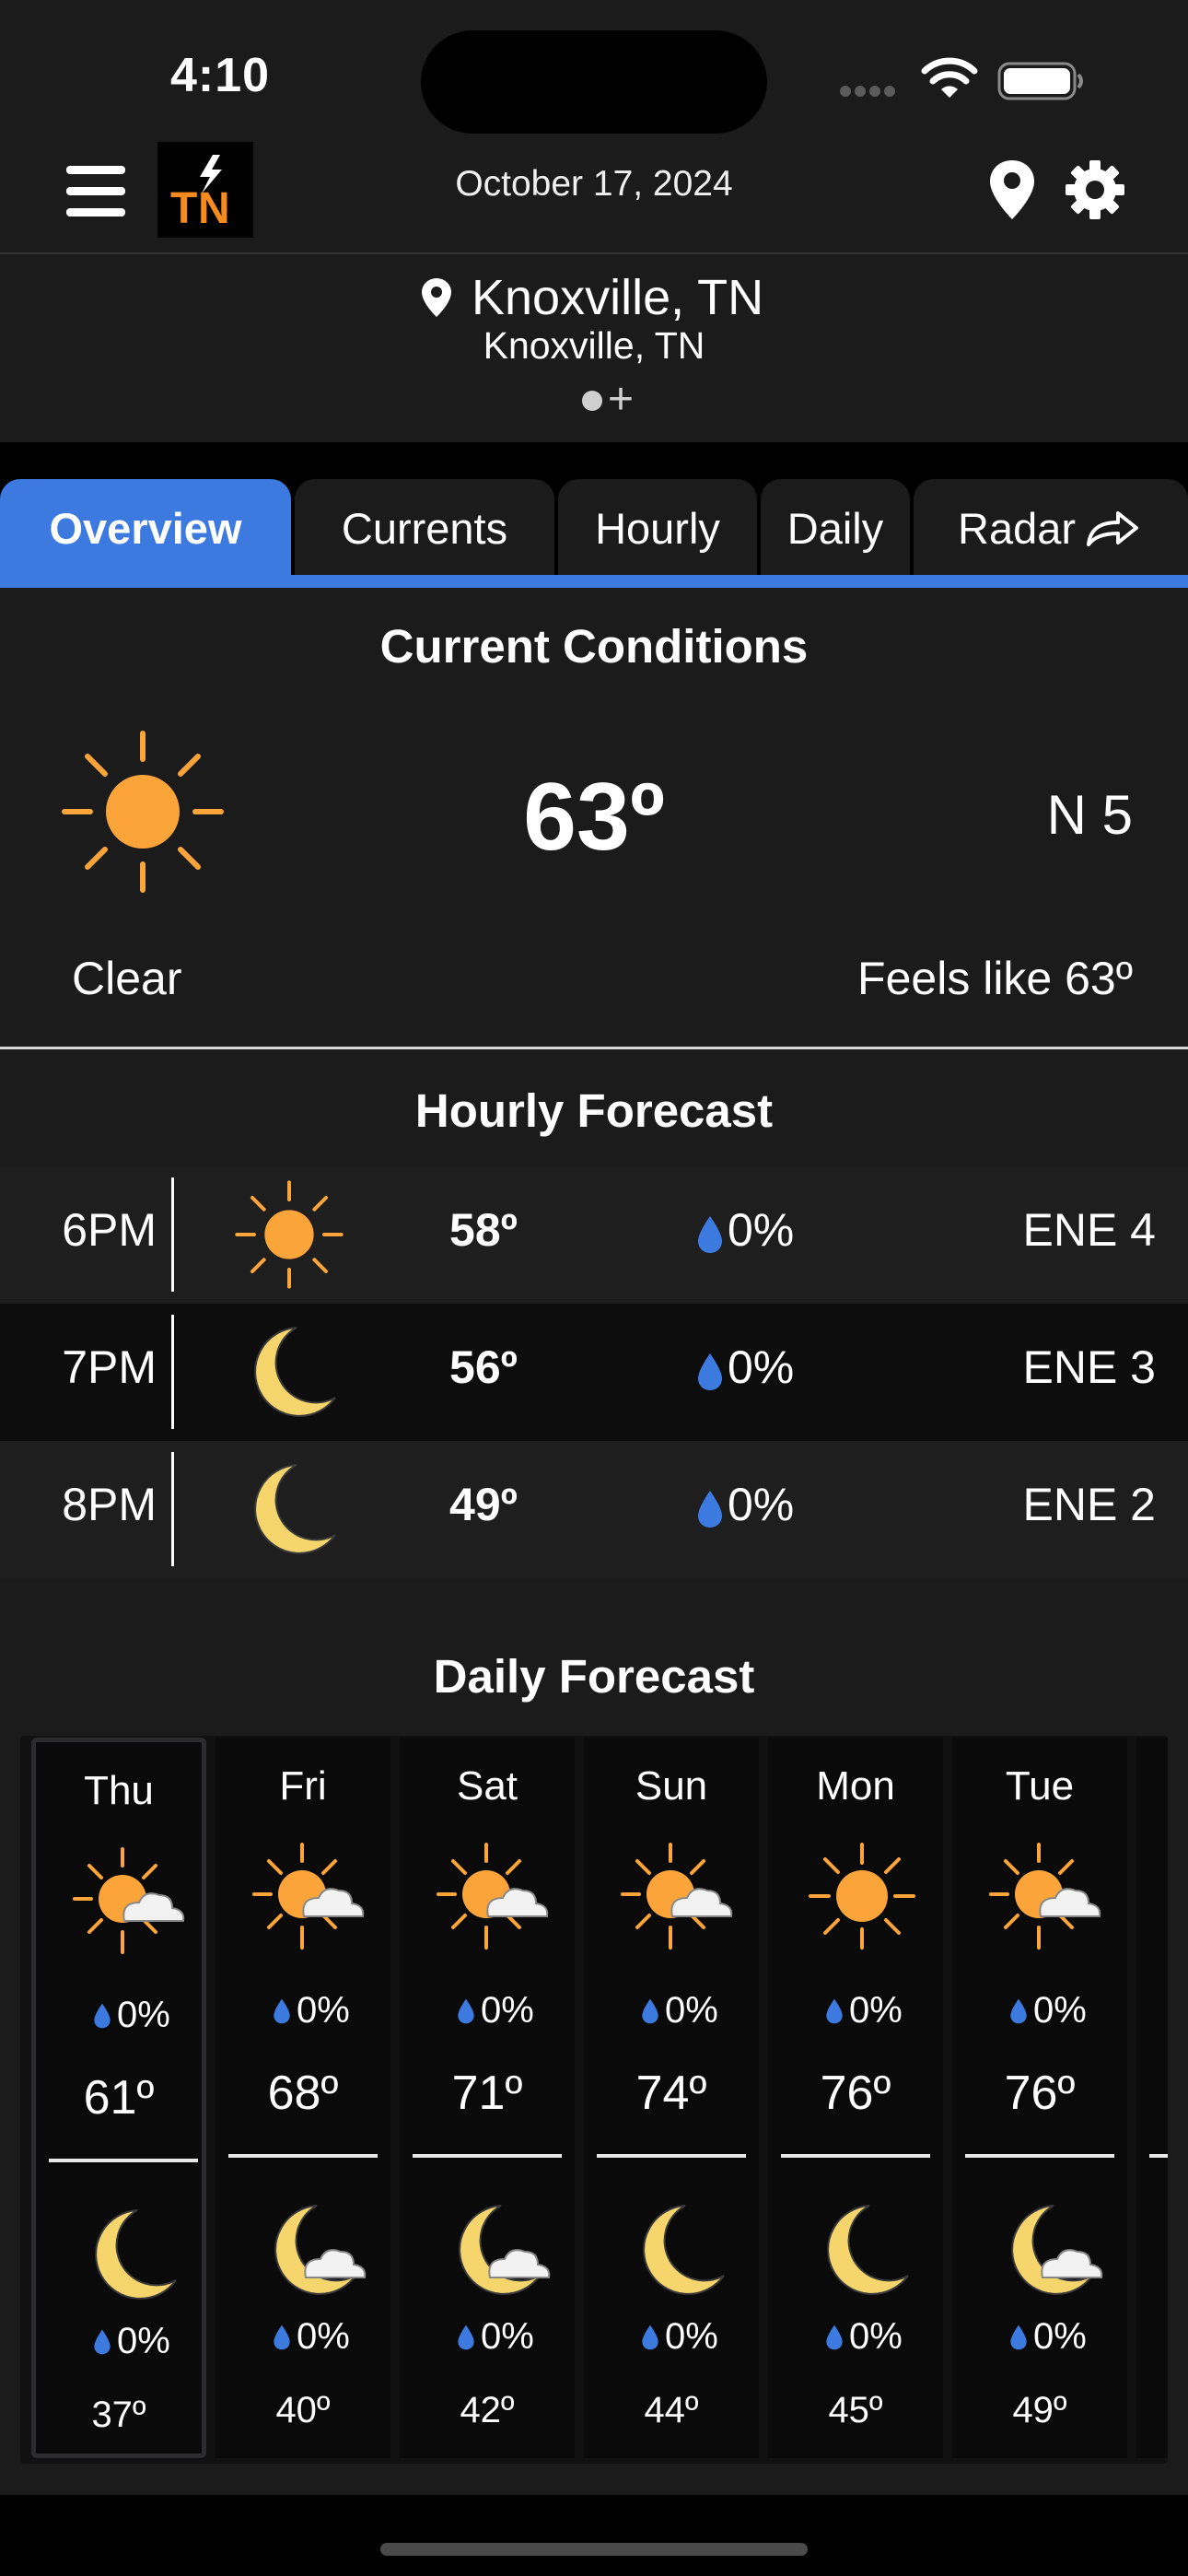  What do you see at coordinates (594, 1372) in the screenshot?
I see `hourly-row: 7PM 56º 0% ENE 3` at bounding box center [594, 1372].